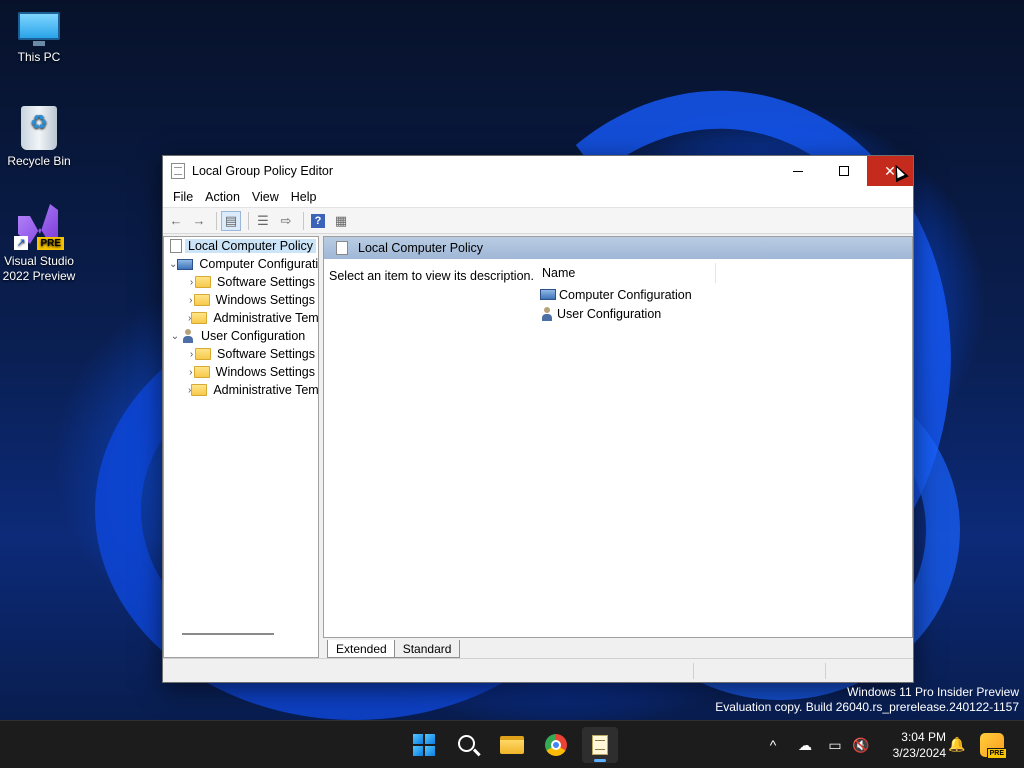 This screenshot has height=768, width=1024. Describe the element at coordinates (39, 29) in the screenshot. I see `monitor-icon` at that location.